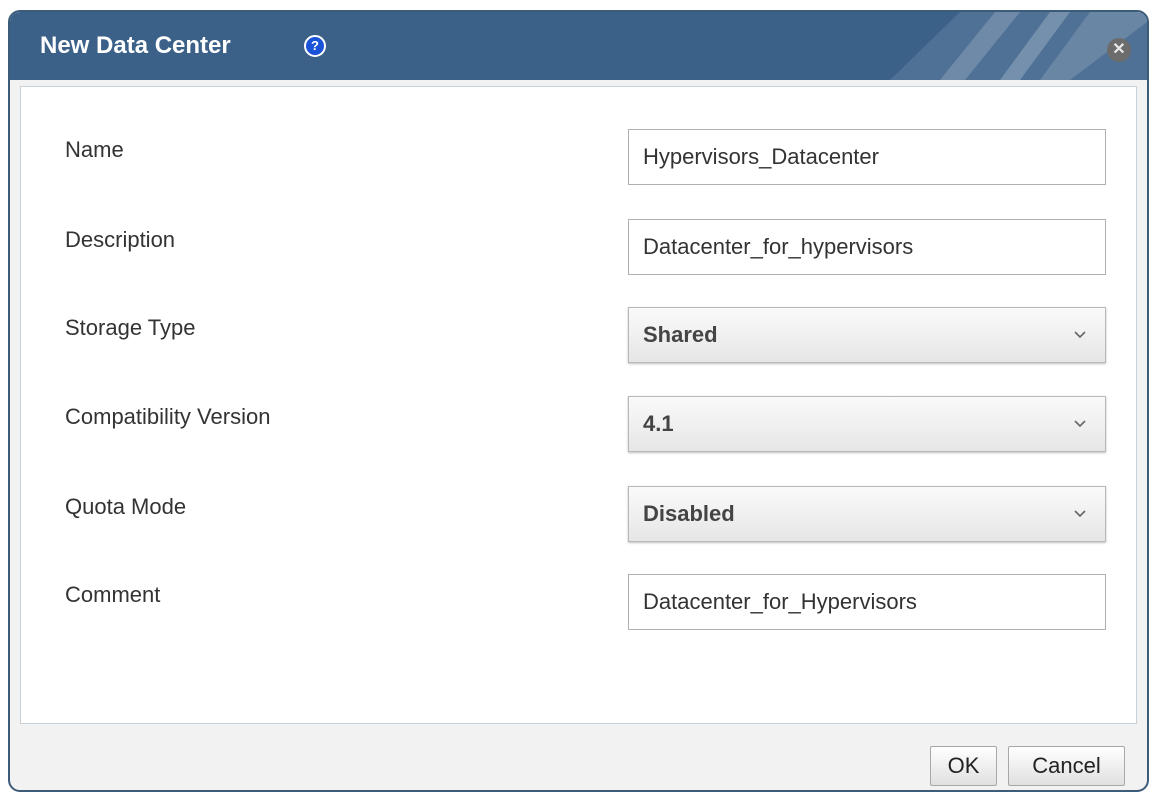 The image size is (1157, 798). What do you see at coordinates (689, 513) in the screenshot?
I see `quota-mode-value: Disabled` at bounding box center [689, 513].